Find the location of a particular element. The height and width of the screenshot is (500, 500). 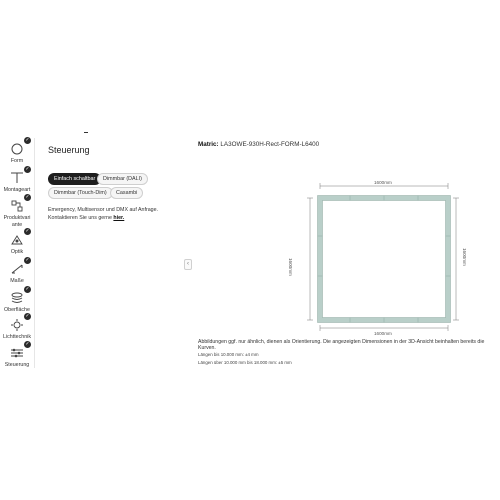

info-line-2: Kontaktieren Sie uns gerne hier. is located at coordinates (103, 219).